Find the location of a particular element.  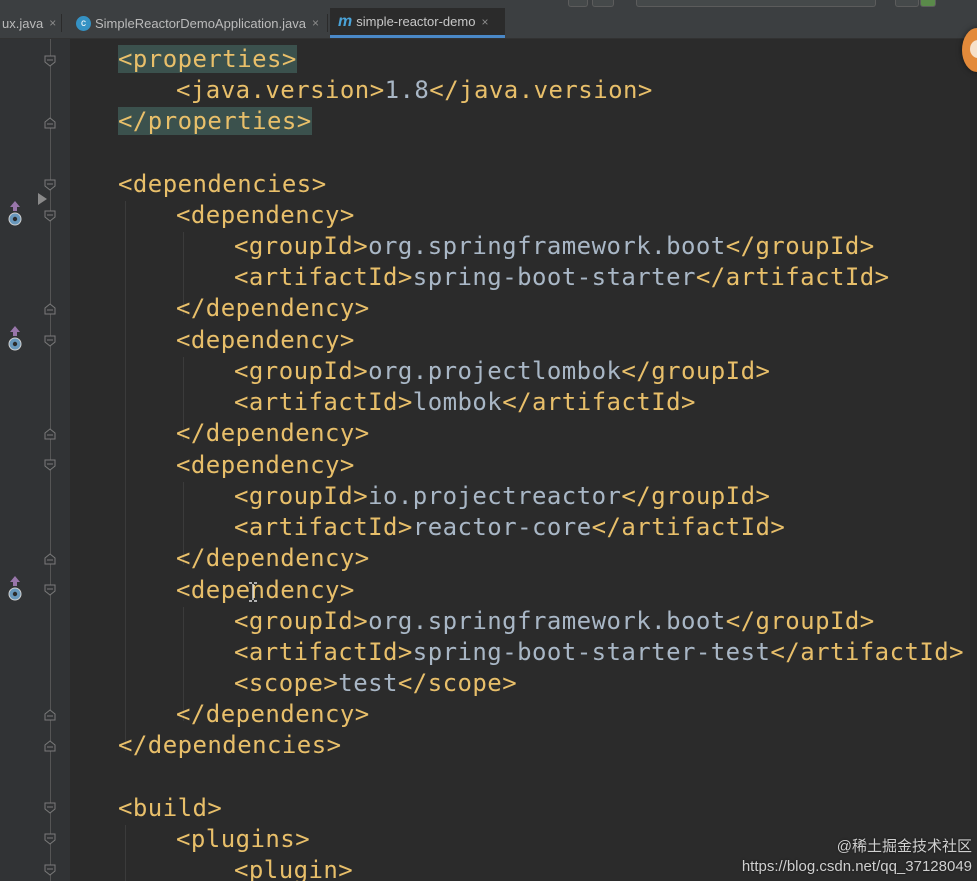

code-line: <artifactId>lombok</artifactId> is located at coordinates (465, 402).